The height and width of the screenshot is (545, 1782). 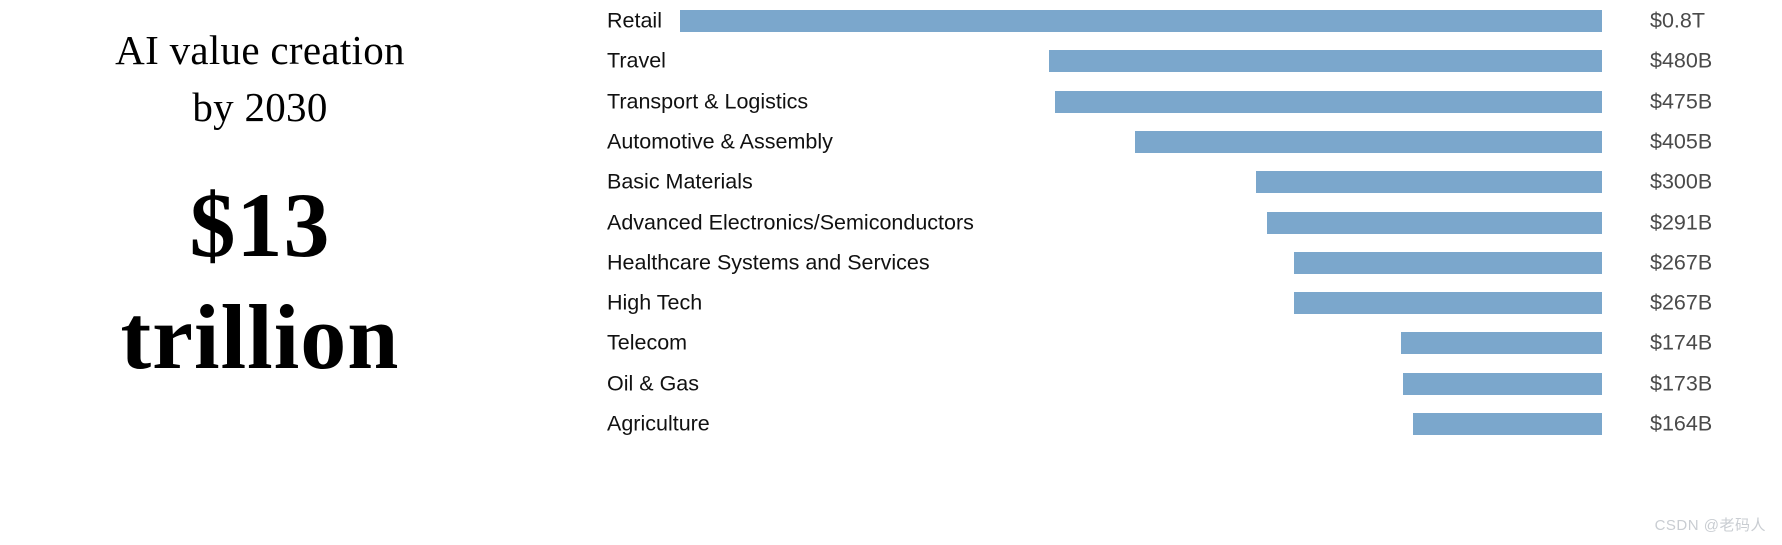 I want to click on bar-row: Automotive & Assembly $405B, so click(x=1151, y=142).